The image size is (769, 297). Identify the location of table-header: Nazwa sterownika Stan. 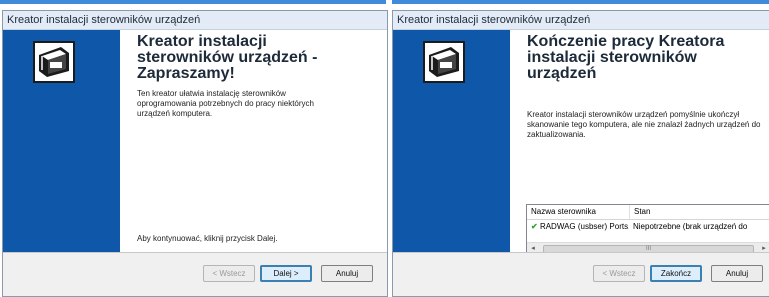
(648, 212).